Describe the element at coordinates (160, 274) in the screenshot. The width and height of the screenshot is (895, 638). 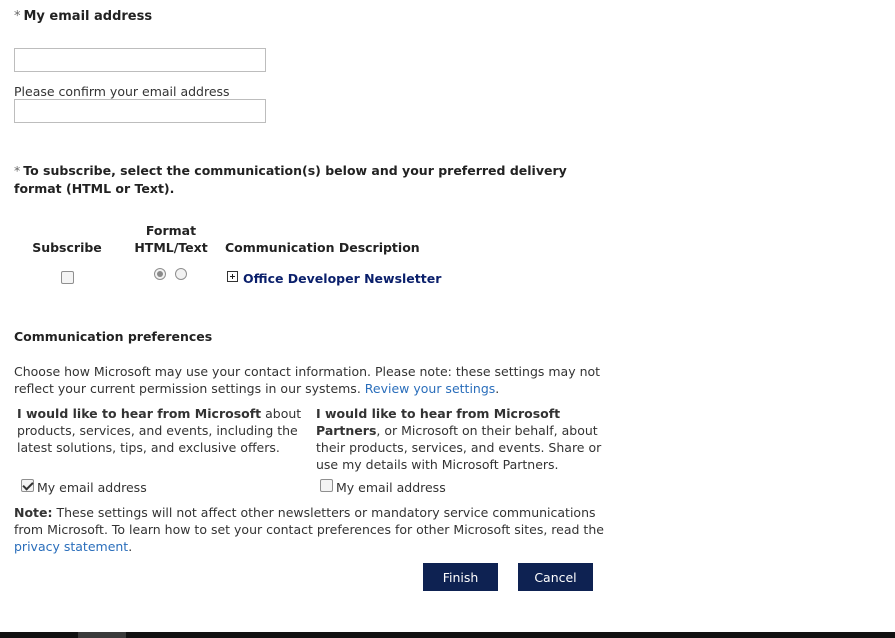
I see `format-html-radio` at that location.